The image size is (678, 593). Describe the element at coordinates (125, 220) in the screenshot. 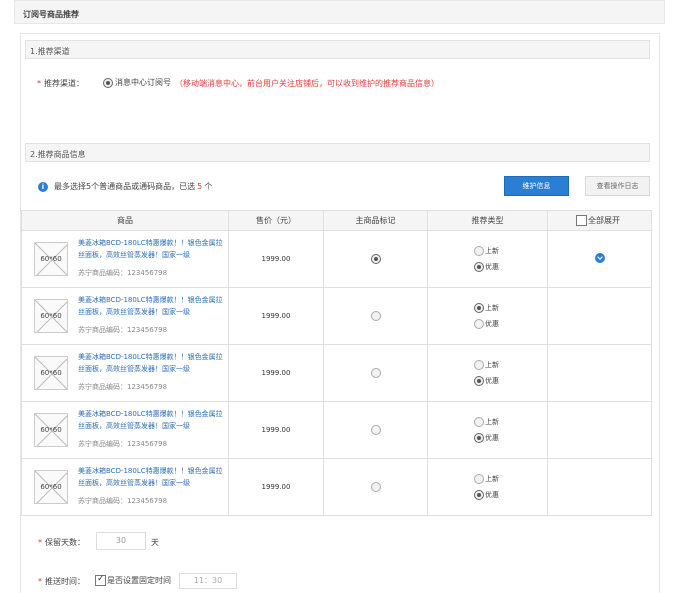

I see `header-goods: 商品` at that location.